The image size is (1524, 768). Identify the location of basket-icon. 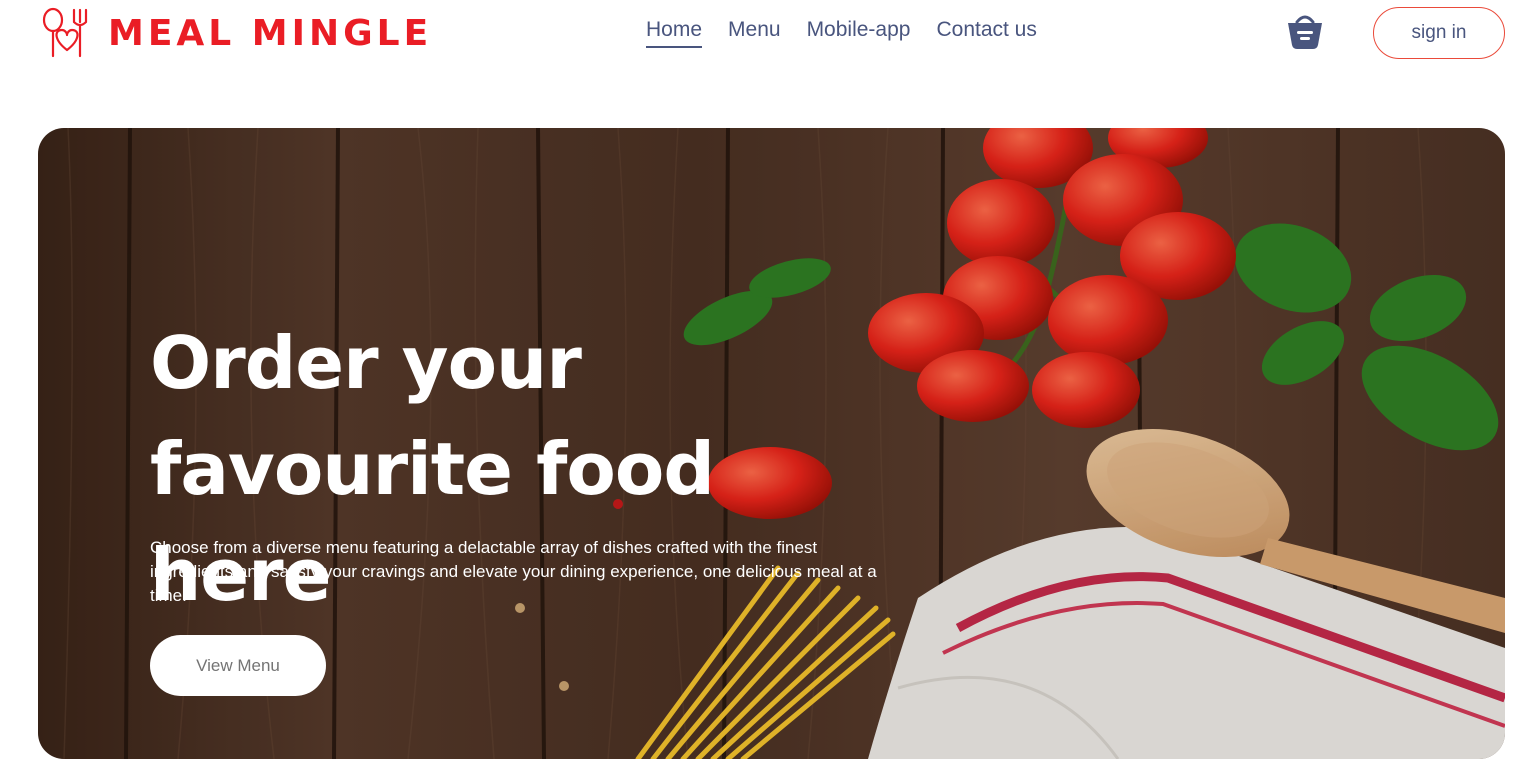
(1305, 31).